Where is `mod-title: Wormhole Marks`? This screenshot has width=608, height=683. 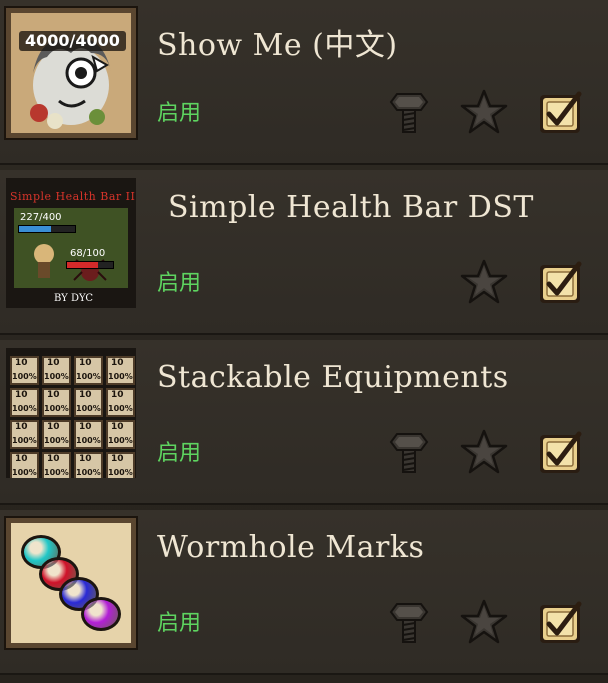 mod-title: Wormhole Marks is located at coordinates (291, 547).